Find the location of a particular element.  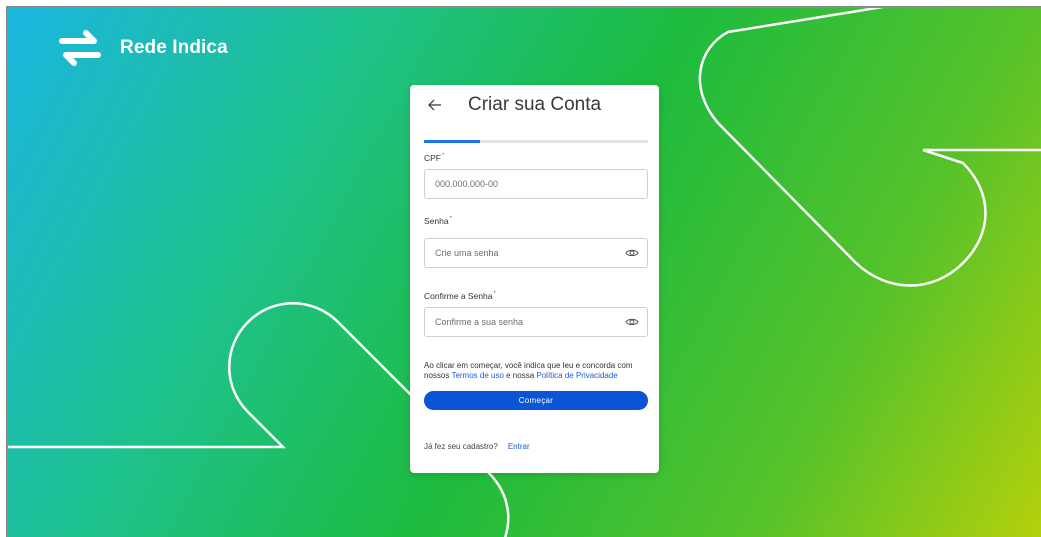

progress-bar is located at coordinates (536, 141).